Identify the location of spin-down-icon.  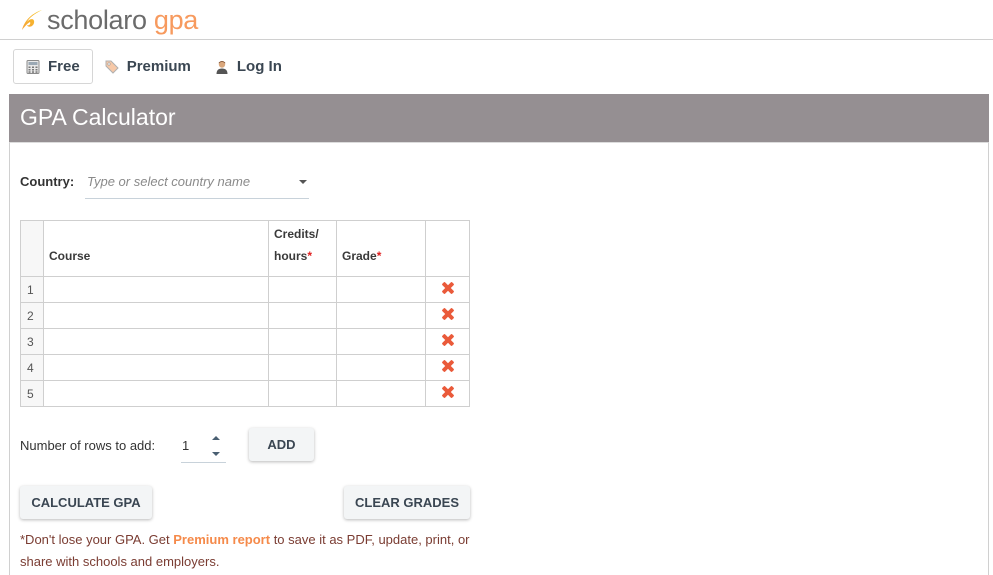
(216, 454).